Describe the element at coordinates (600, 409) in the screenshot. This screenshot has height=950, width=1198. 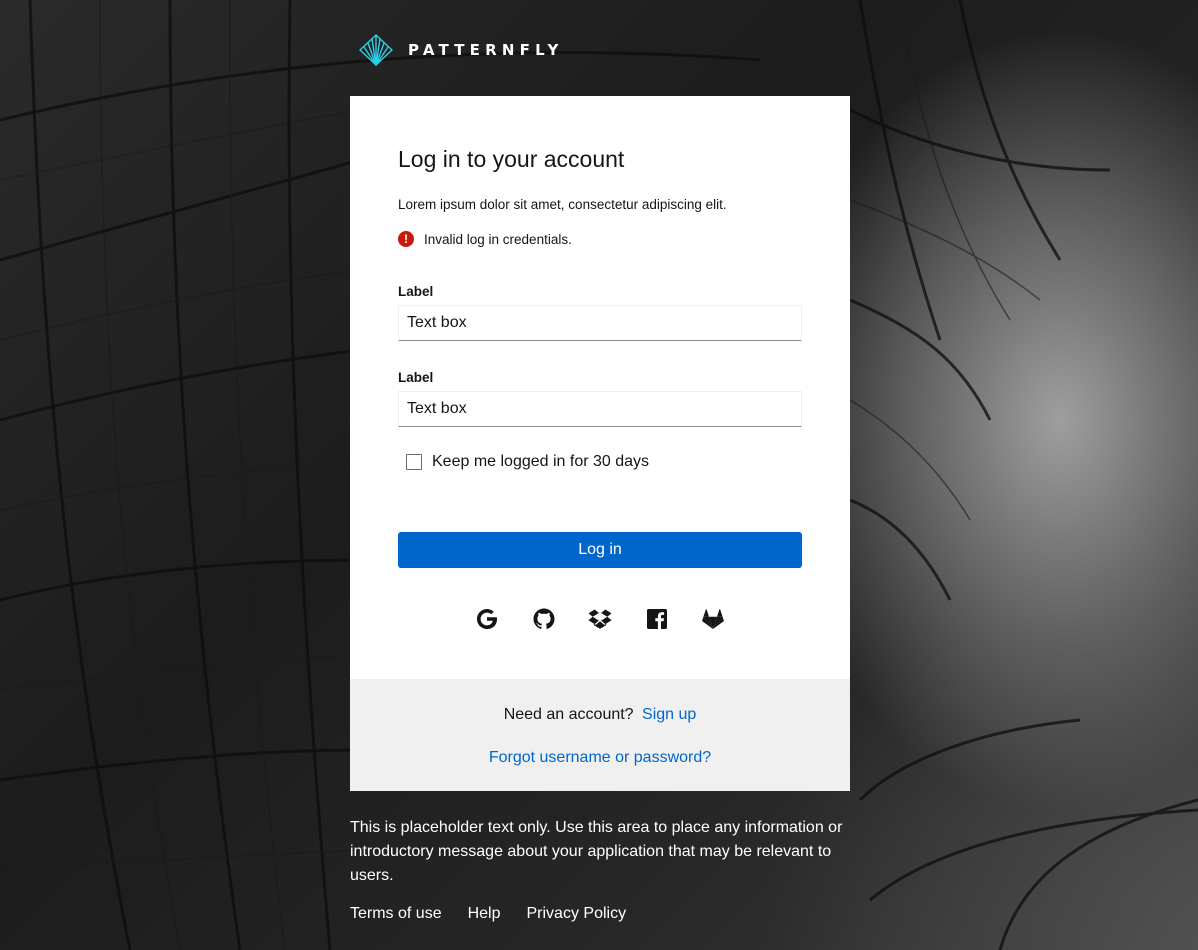
I see `password-field` at that location.